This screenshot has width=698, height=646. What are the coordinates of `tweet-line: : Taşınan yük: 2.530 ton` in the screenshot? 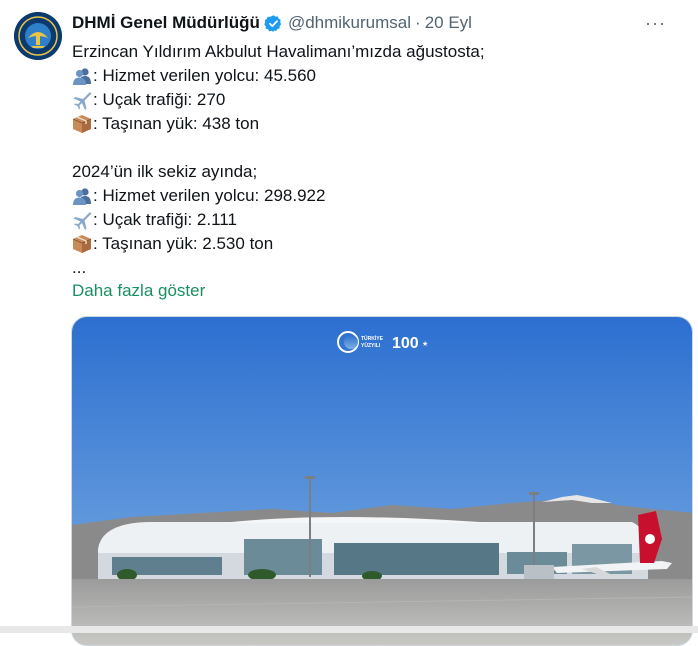 It's located at (378, 244).